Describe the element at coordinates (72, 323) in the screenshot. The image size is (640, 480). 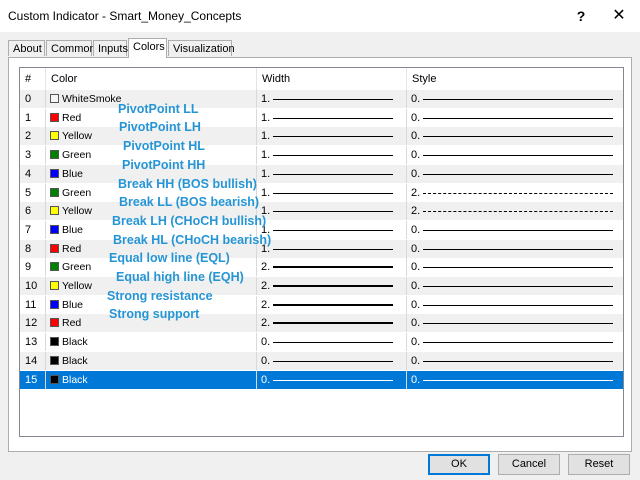
I see `color-name: Red` at that location.